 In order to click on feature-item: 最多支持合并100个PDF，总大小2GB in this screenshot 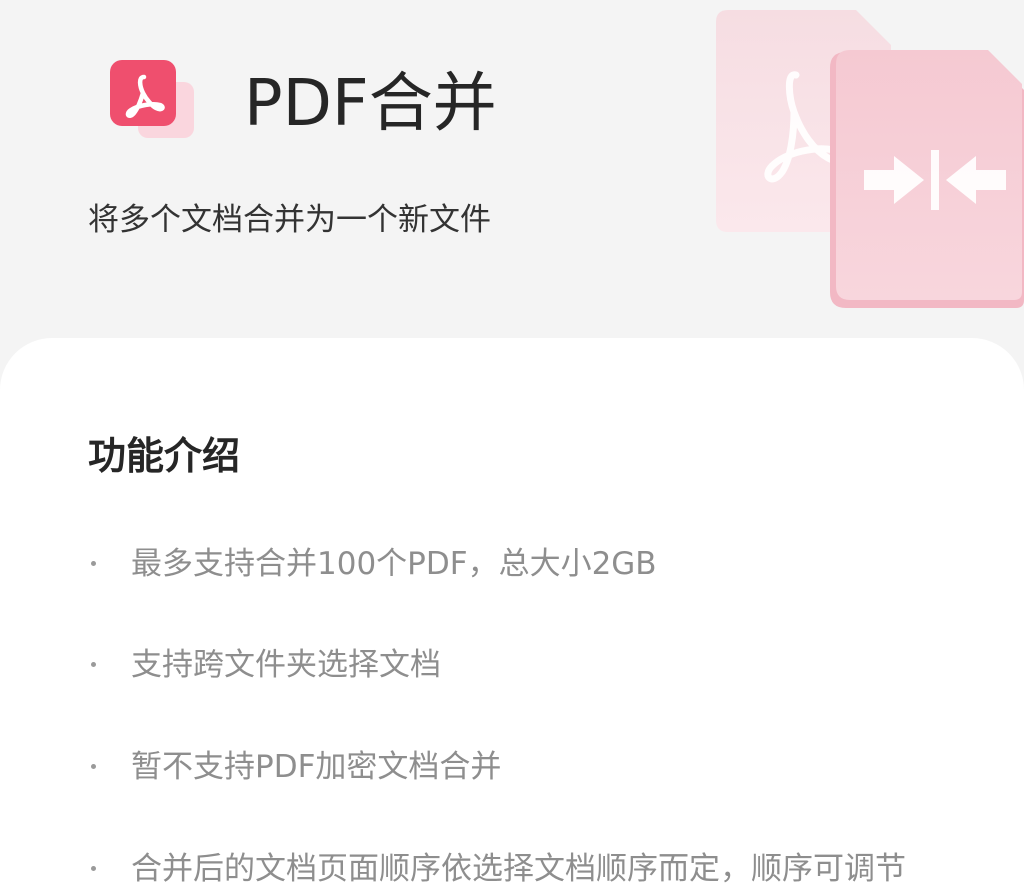, I will do `click(512, 564)`.